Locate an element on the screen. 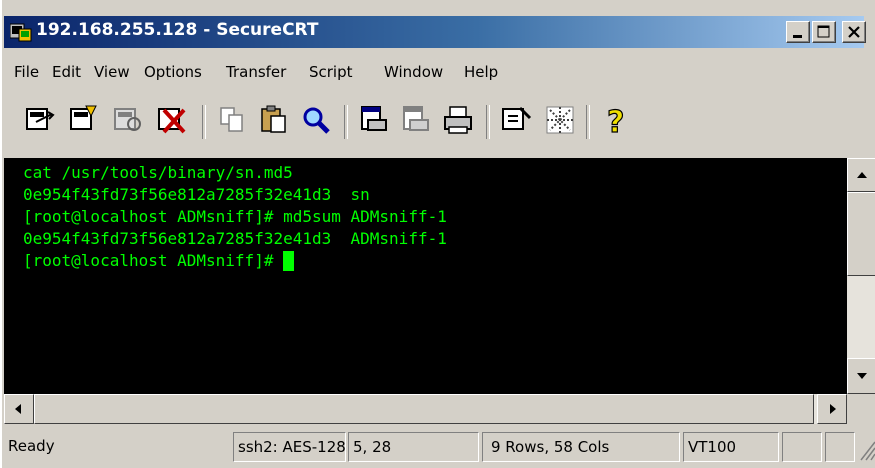 The image size is (875, 468). status-protocol: ssh2: AES-128 is located at coordinates (289, 447).